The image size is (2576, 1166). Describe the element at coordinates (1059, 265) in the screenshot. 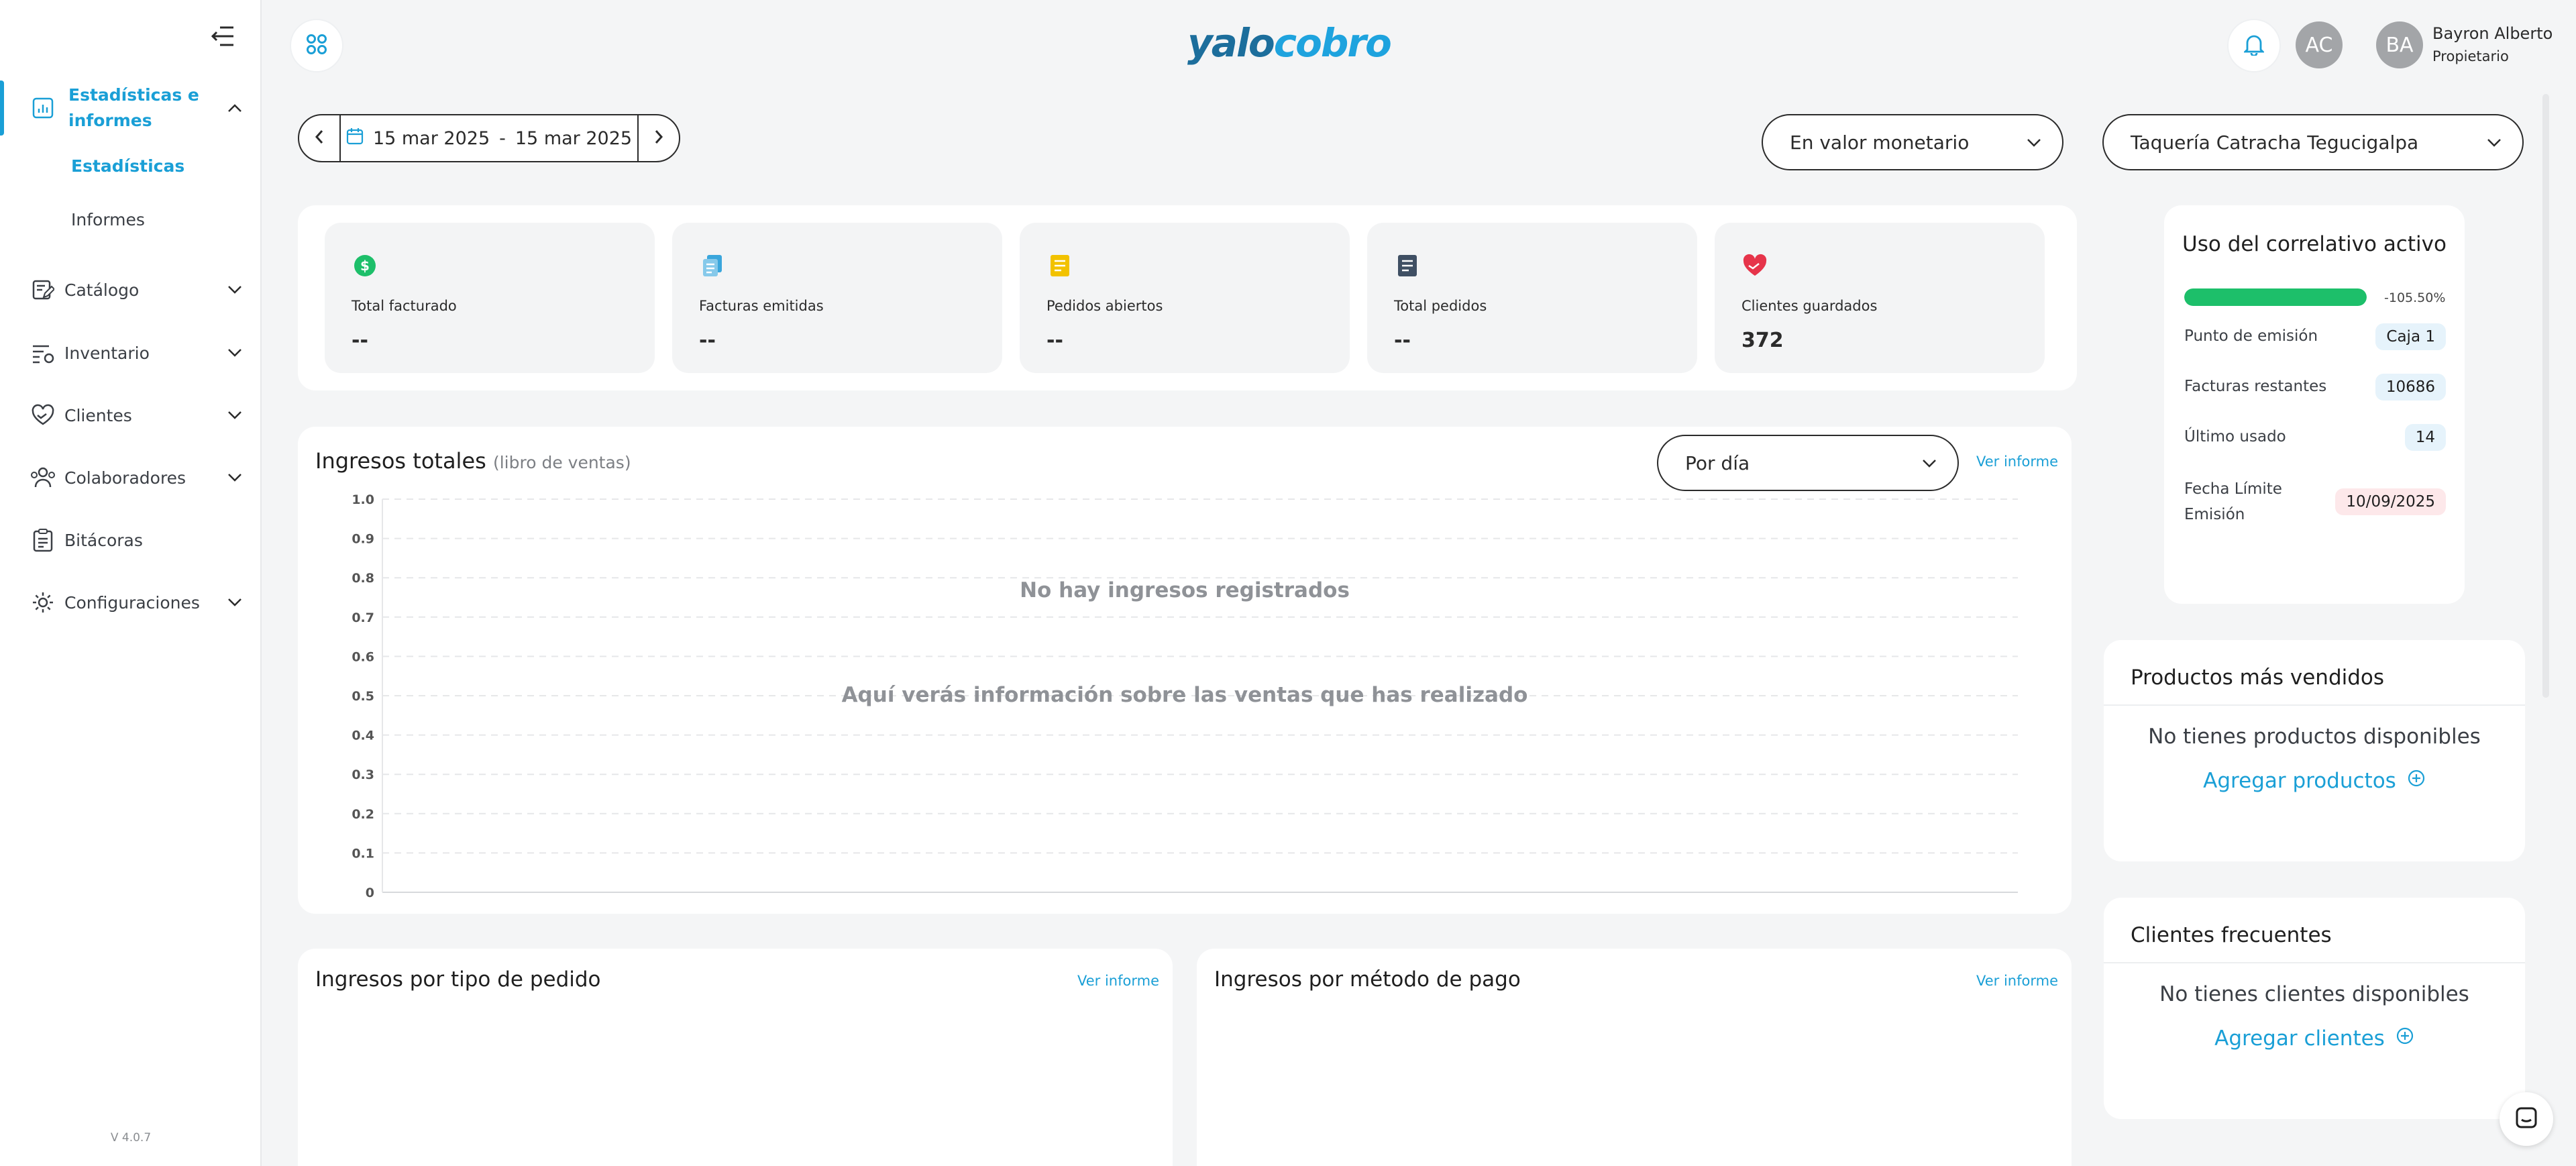

I see `open-orders-icon` at that location.